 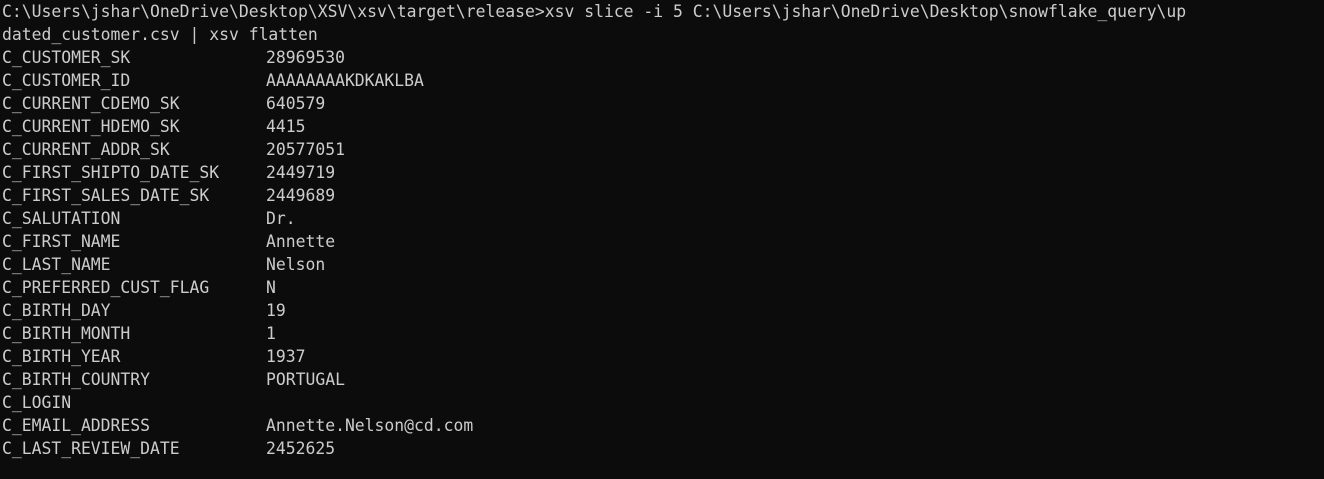 I want to click on output-row: C_CURRENT_HDEMO_SK 4415, so click(x=663, y=126).